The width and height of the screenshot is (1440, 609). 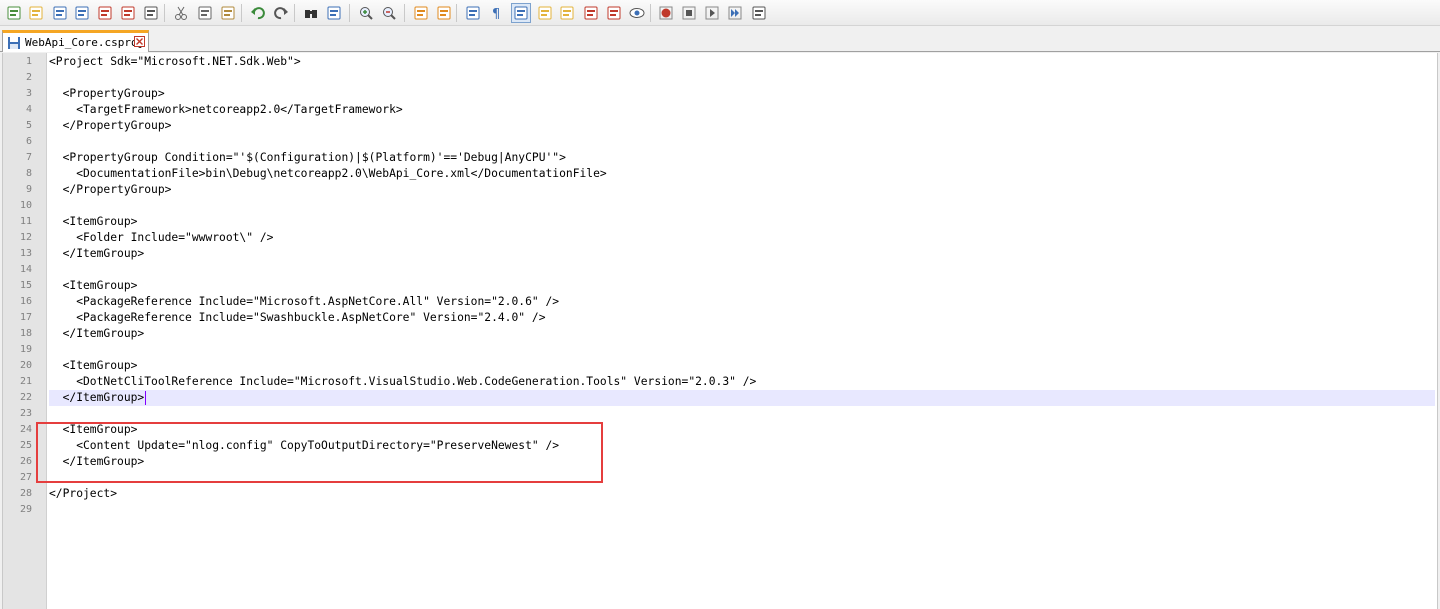 I want to click on code-line: <Project Sdk="Microsoft.NET.Sdk.Web">, so click(x=742, y=62).